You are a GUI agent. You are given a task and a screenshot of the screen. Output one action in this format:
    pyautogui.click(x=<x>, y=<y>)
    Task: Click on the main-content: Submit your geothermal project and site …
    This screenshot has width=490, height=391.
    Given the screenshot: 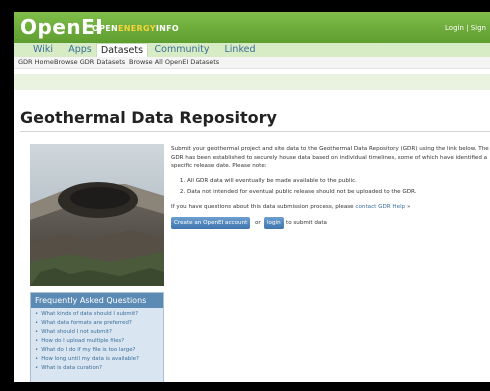 What is the action you would take?
    pyautogui.click(x=330, y=187)
    